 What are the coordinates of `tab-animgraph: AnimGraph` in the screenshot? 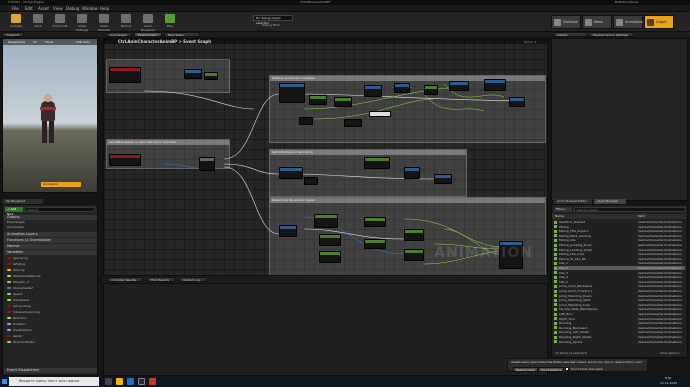 It's located at (119, 34).